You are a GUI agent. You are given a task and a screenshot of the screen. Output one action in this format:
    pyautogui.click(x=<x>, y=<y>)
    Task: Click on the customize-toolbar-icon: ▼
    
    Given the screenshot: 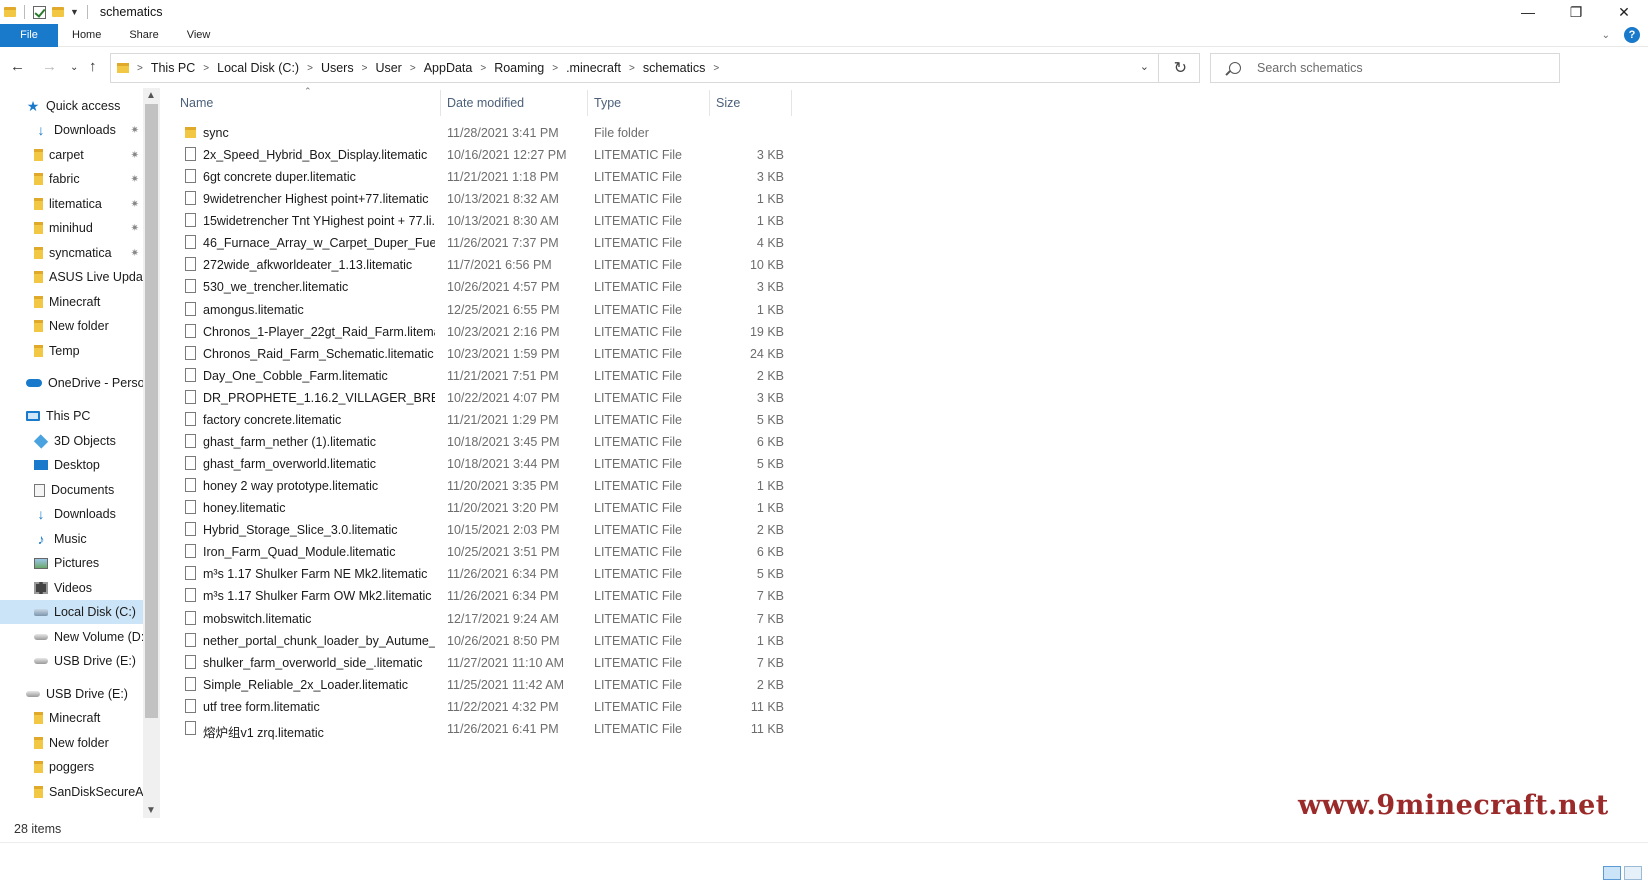 What is the action you would take?
    pyautogui.click(x=74, y=12)
    